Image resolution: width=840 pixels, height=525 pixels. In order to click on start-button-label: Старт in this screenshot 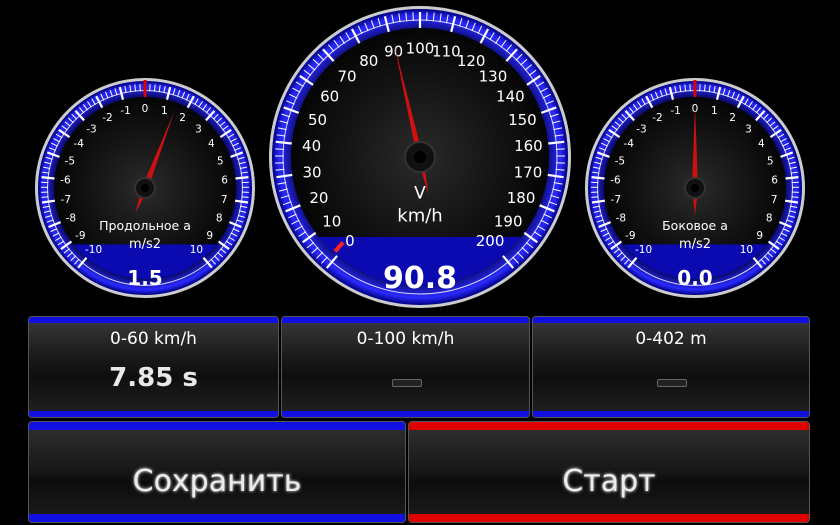, I will do `click(609, 481)`.